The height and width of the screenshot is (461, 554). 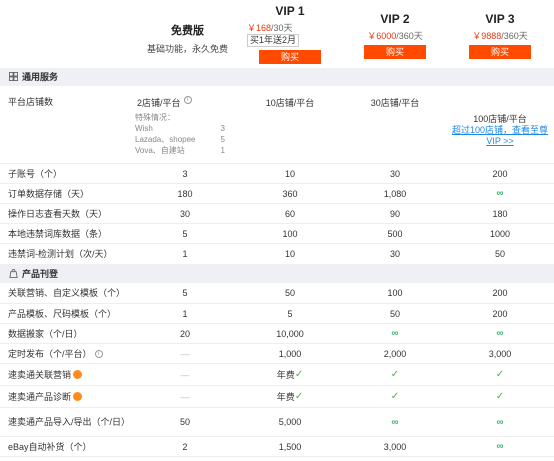 What do you see at coordinates (500, 36) in the screenshot?
I see `plan-vip3-price-line: ￥9888/360天` at bounding box center [500, 36].